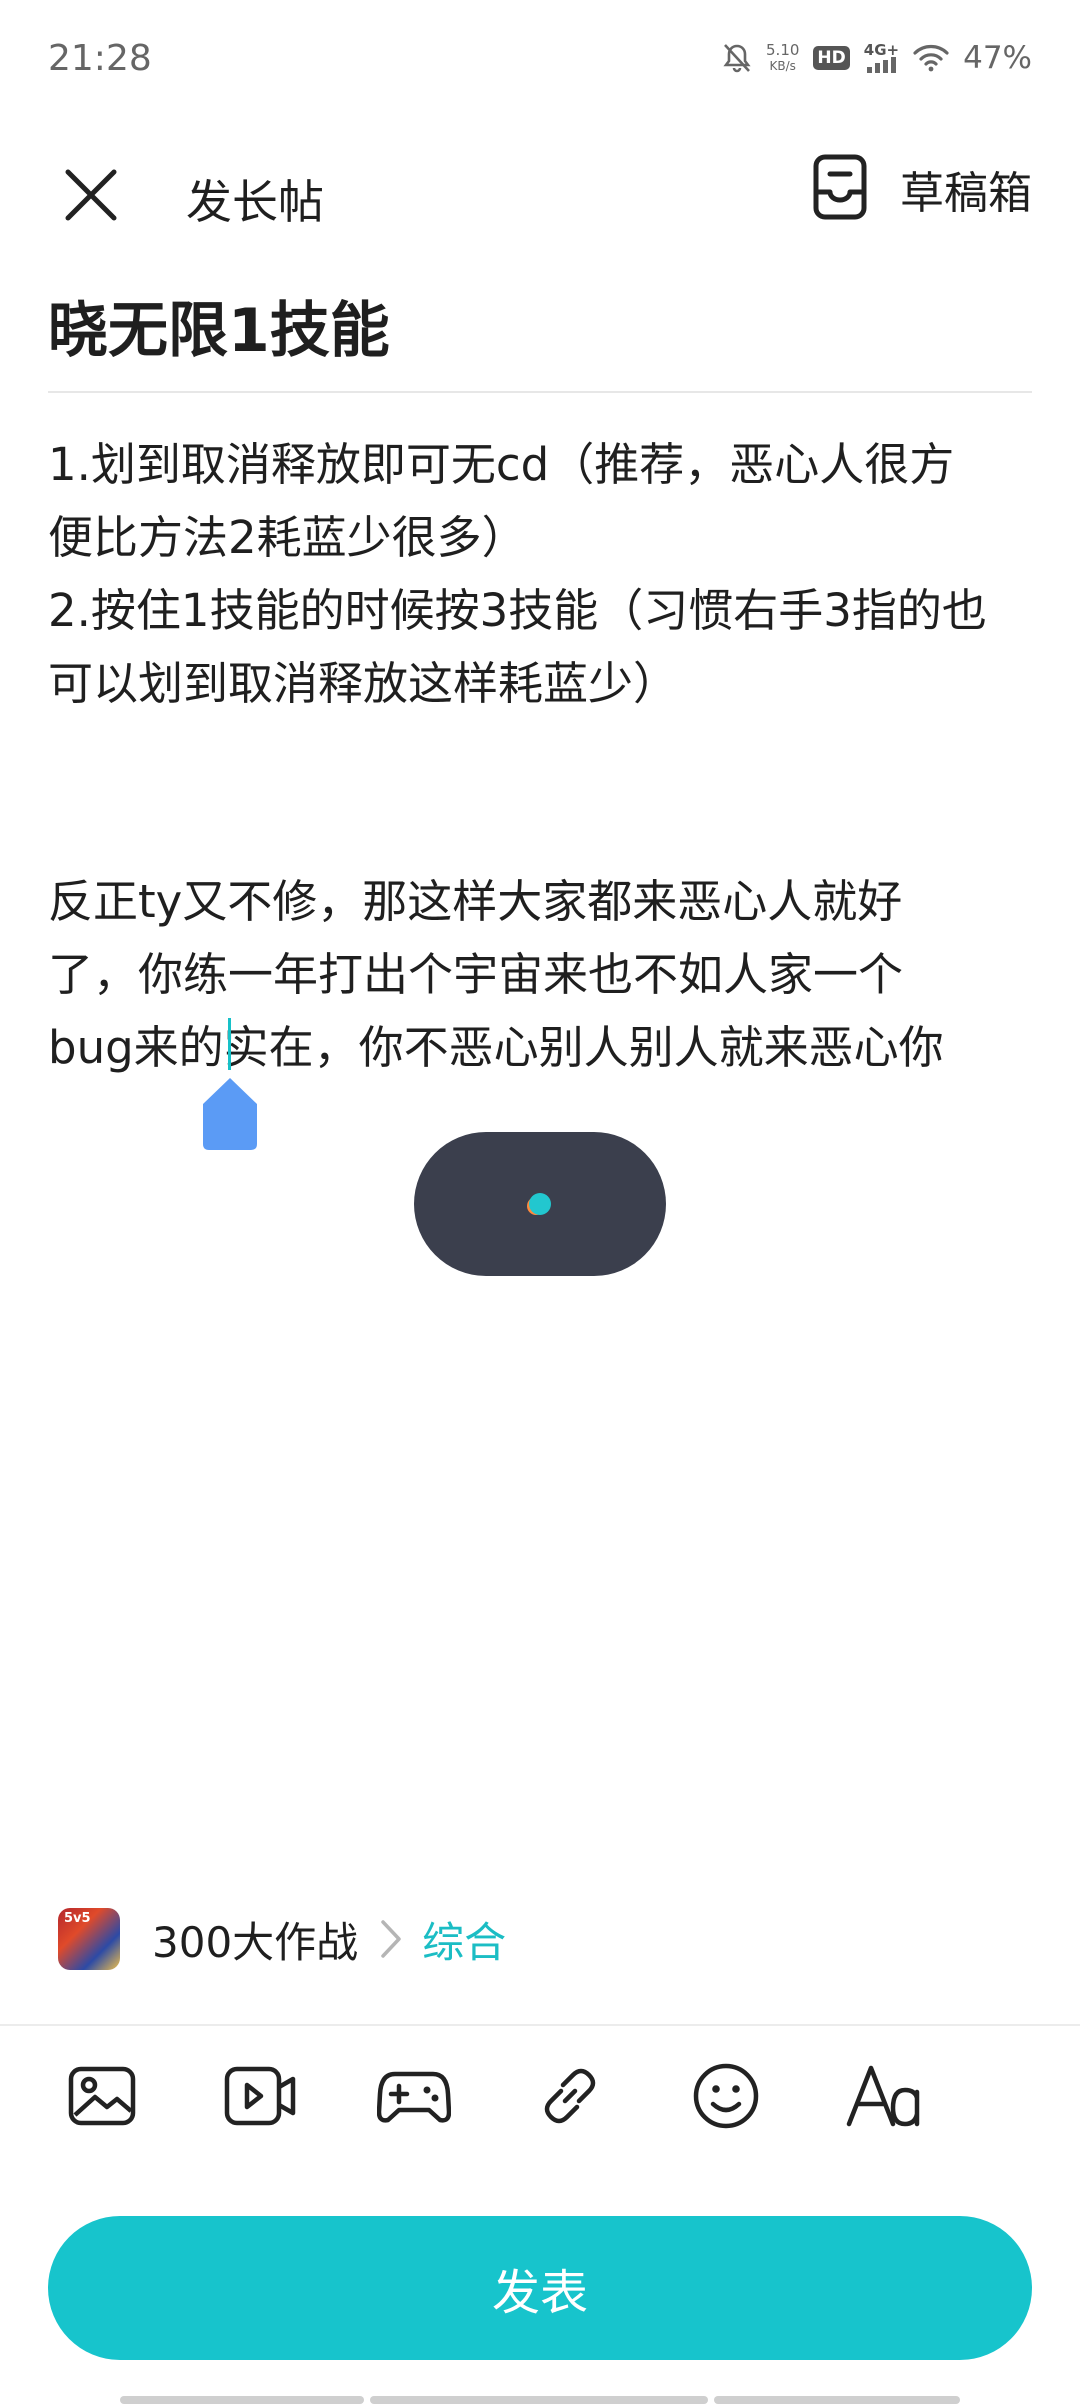 This screenshot has height=2408, width=1080. I want to click on title-divider, so click(540, 392).